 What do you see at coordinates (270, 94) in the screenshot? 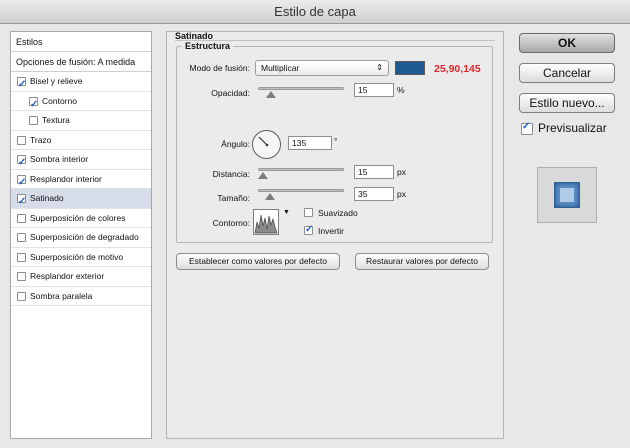
I see `opacity-slider-thumb` at bounding box center [270, 94].